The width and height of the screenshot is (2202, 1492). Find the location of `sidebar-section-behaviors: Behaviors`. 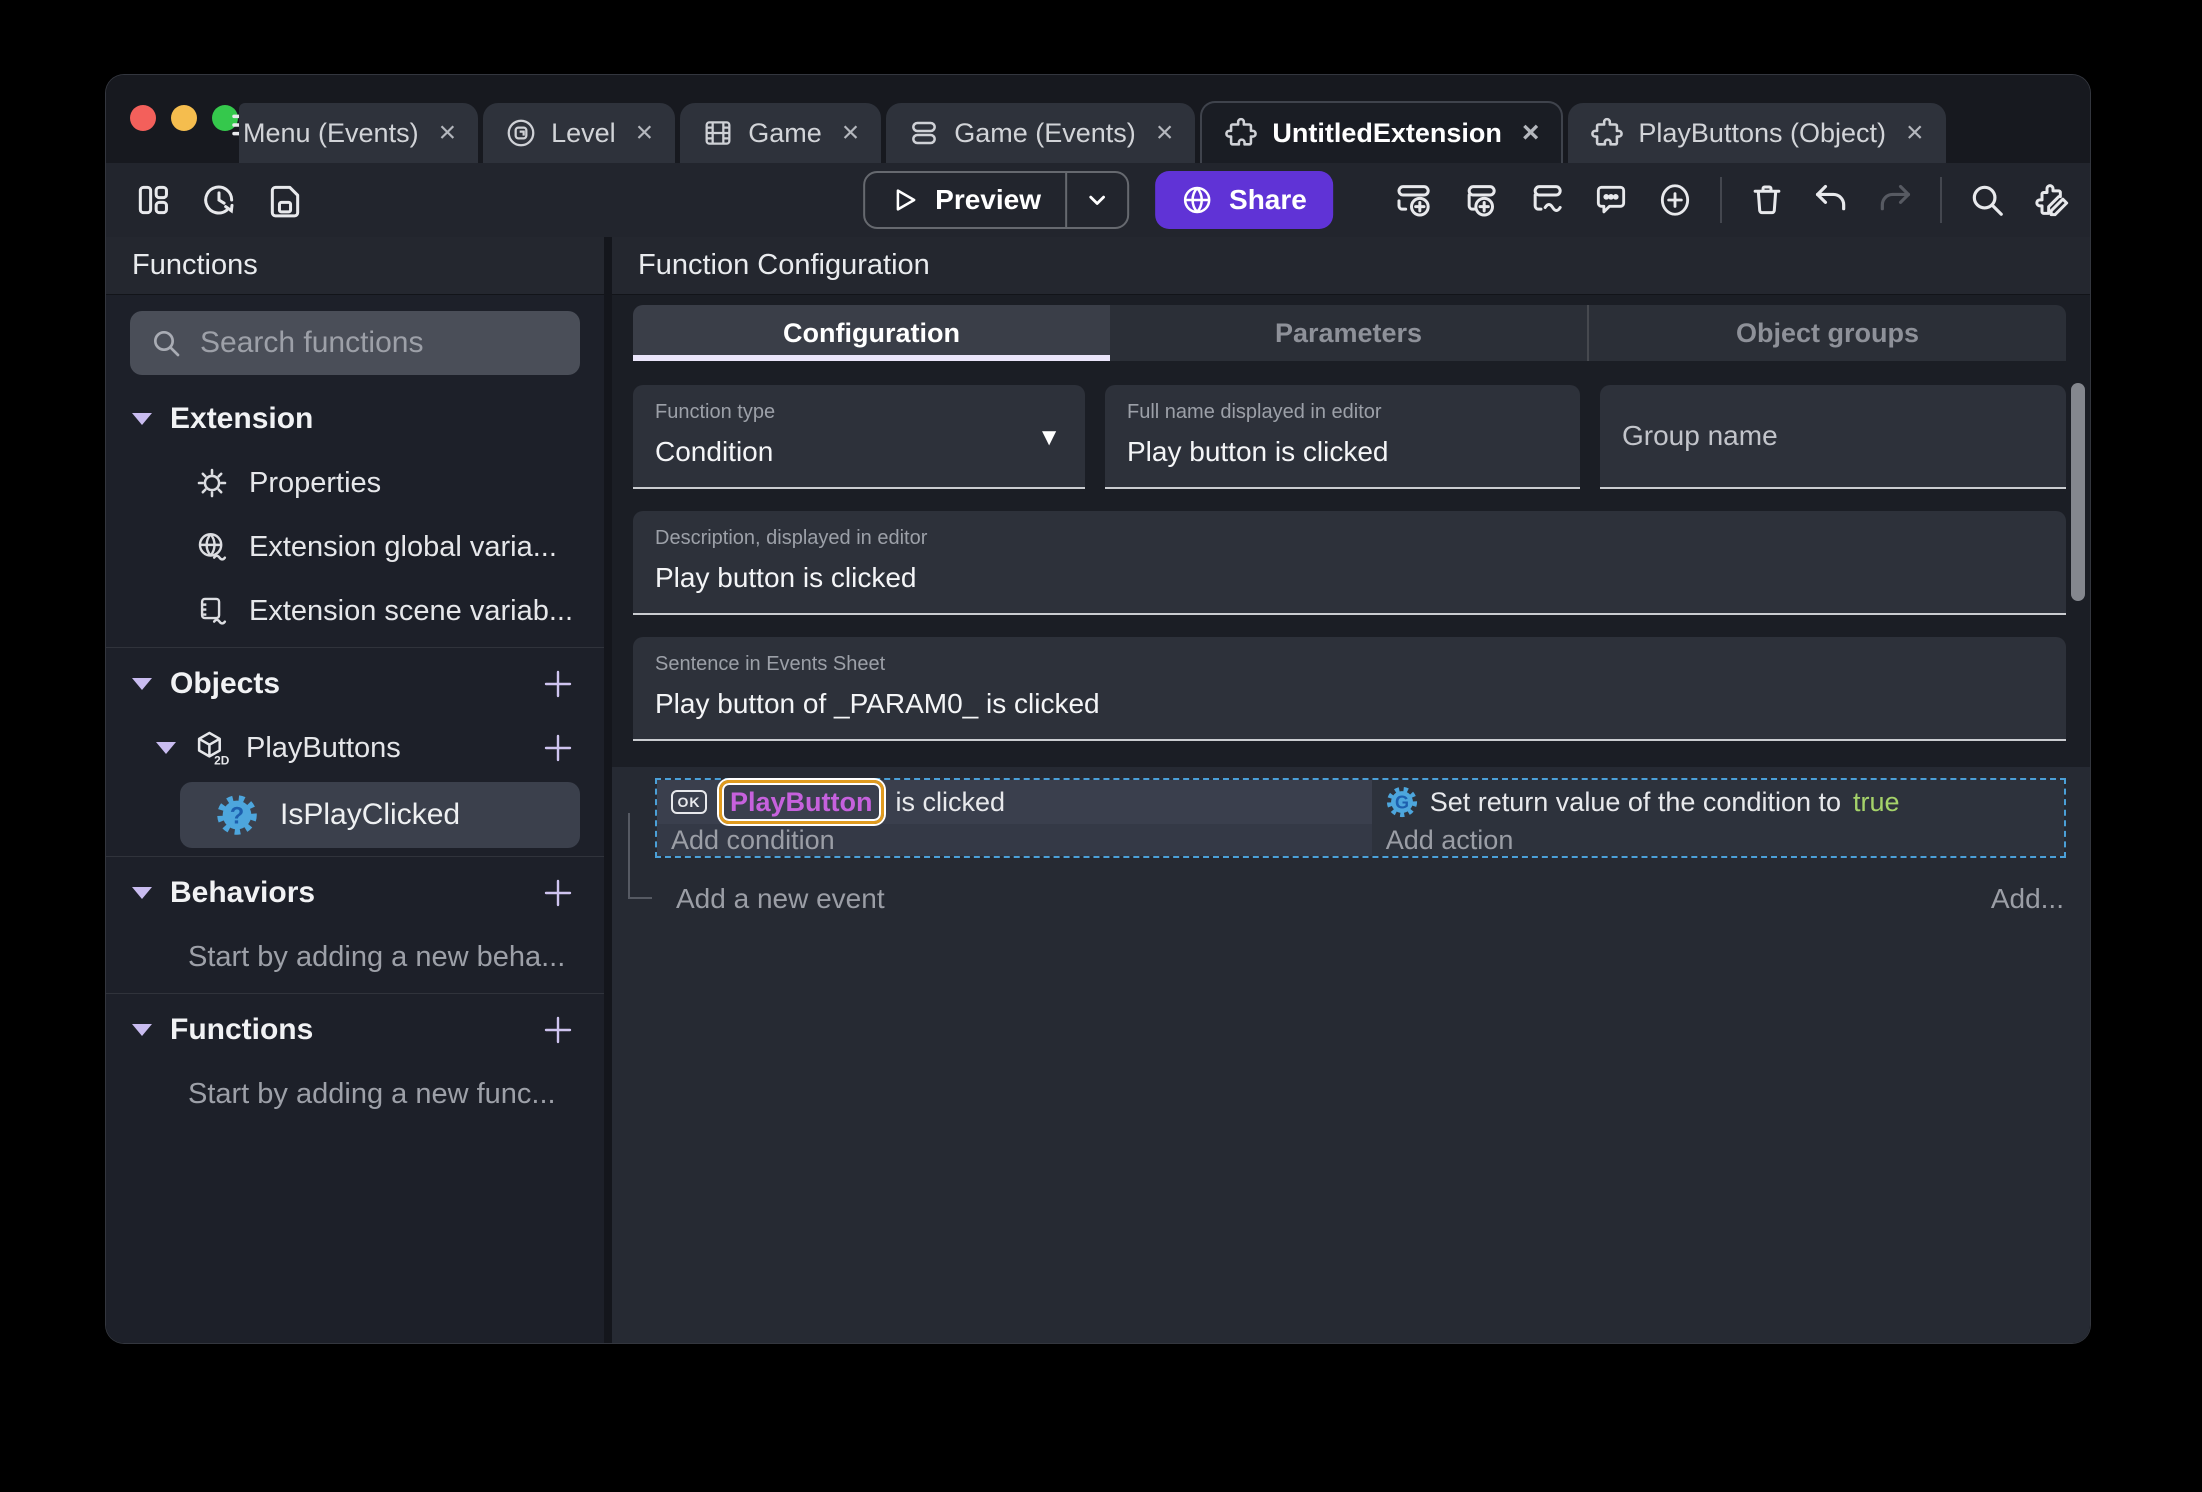

sidebar-section-behaviors: Behaviors is located at coordinates (355, 893).